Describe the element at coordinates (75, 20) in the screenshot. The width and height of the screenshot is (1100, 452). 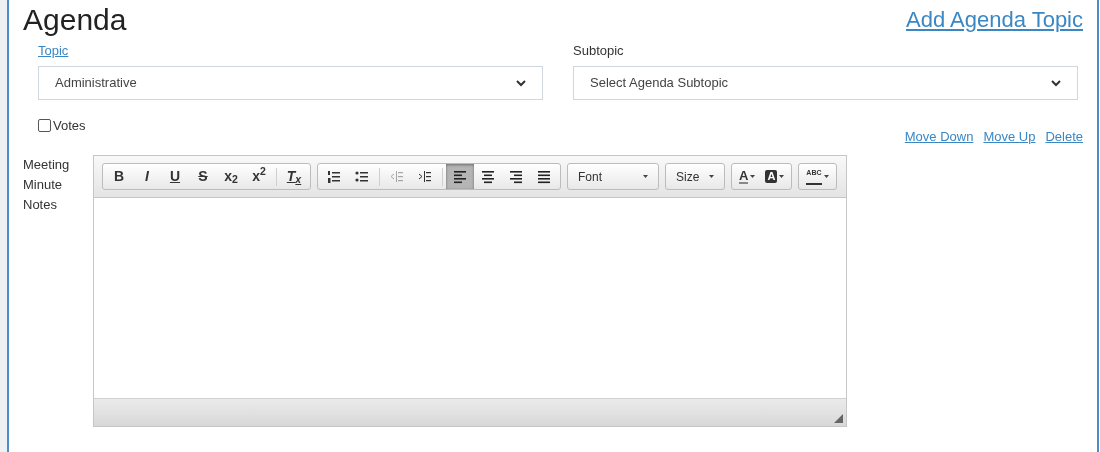
I see `page-title: Agenda` at that location.